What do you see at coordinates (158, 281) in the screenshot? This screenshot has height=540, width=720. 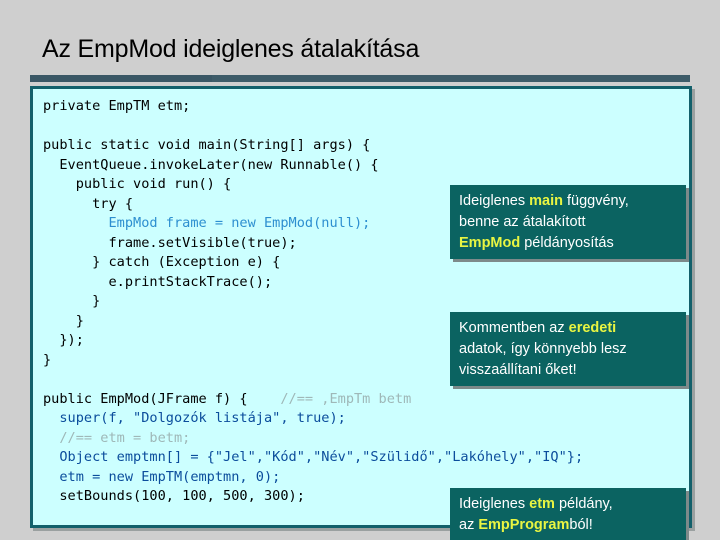 I see `code-segment: e.printStackTrace();` at bounding box center [158, 281].